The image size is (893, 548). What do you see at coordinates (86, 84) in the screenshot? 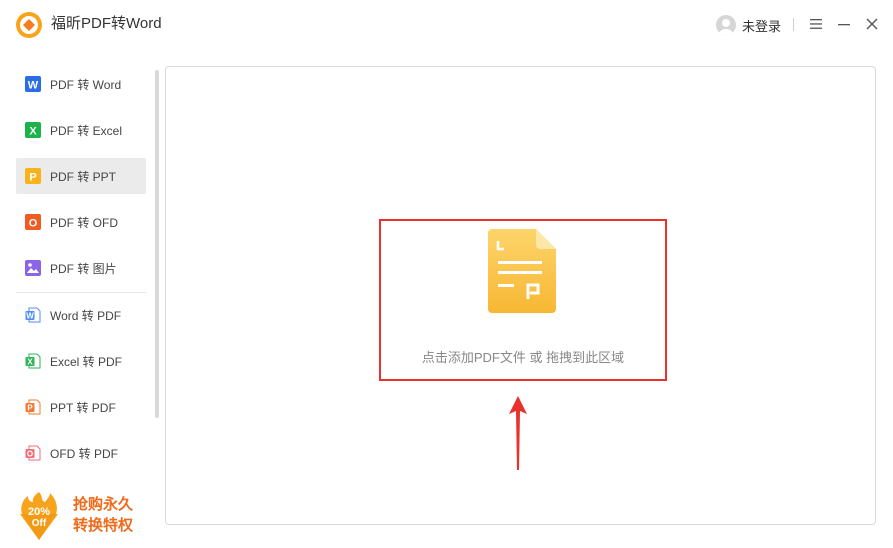
I see `sidebar-item-label: PDF 转 Word` at bounding box center [86, 84].